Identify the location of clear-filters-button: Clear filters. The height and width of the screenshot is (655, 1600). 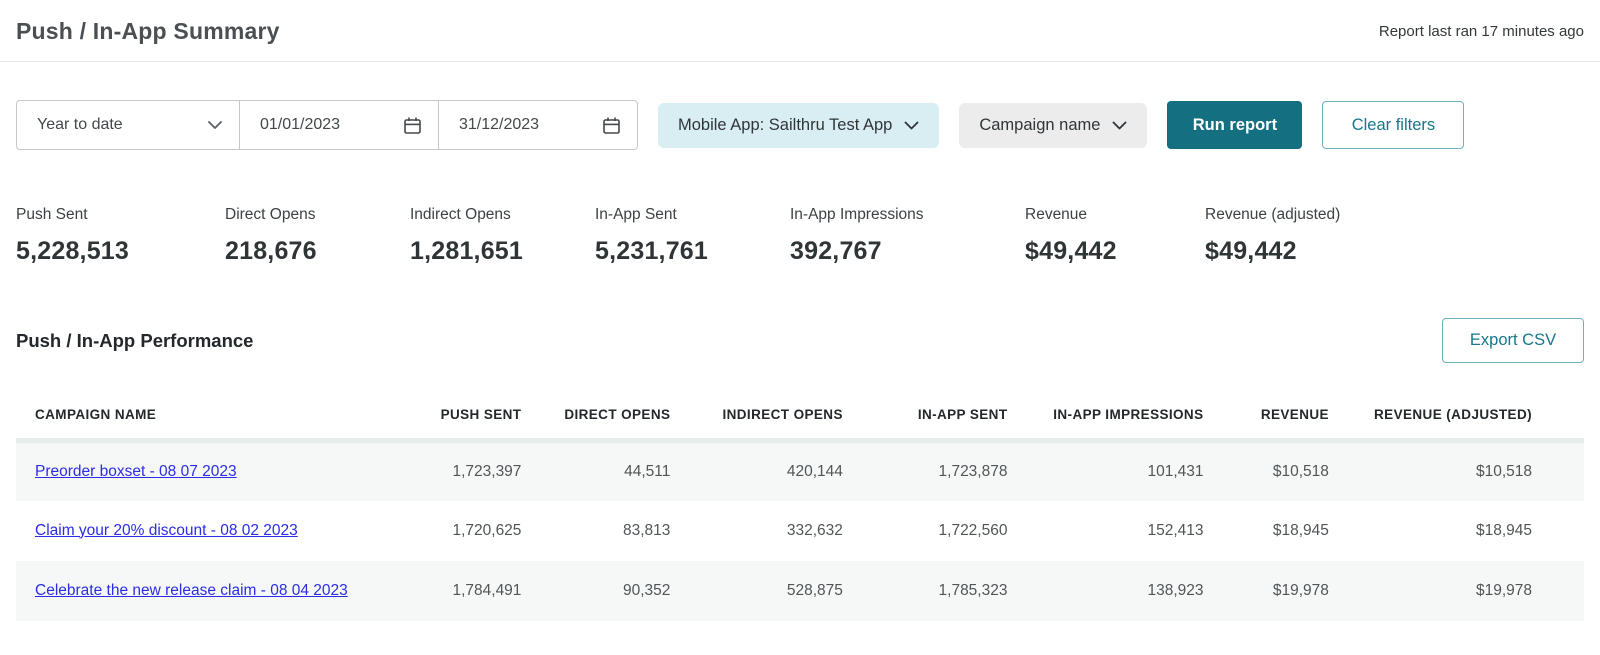
(1393, 125).